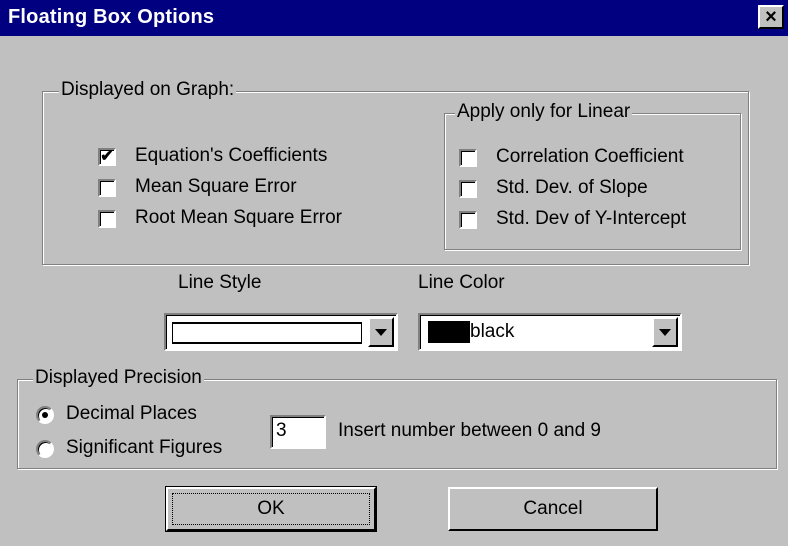  I want to click on line-style-label: Line Style, so click(220, 282).